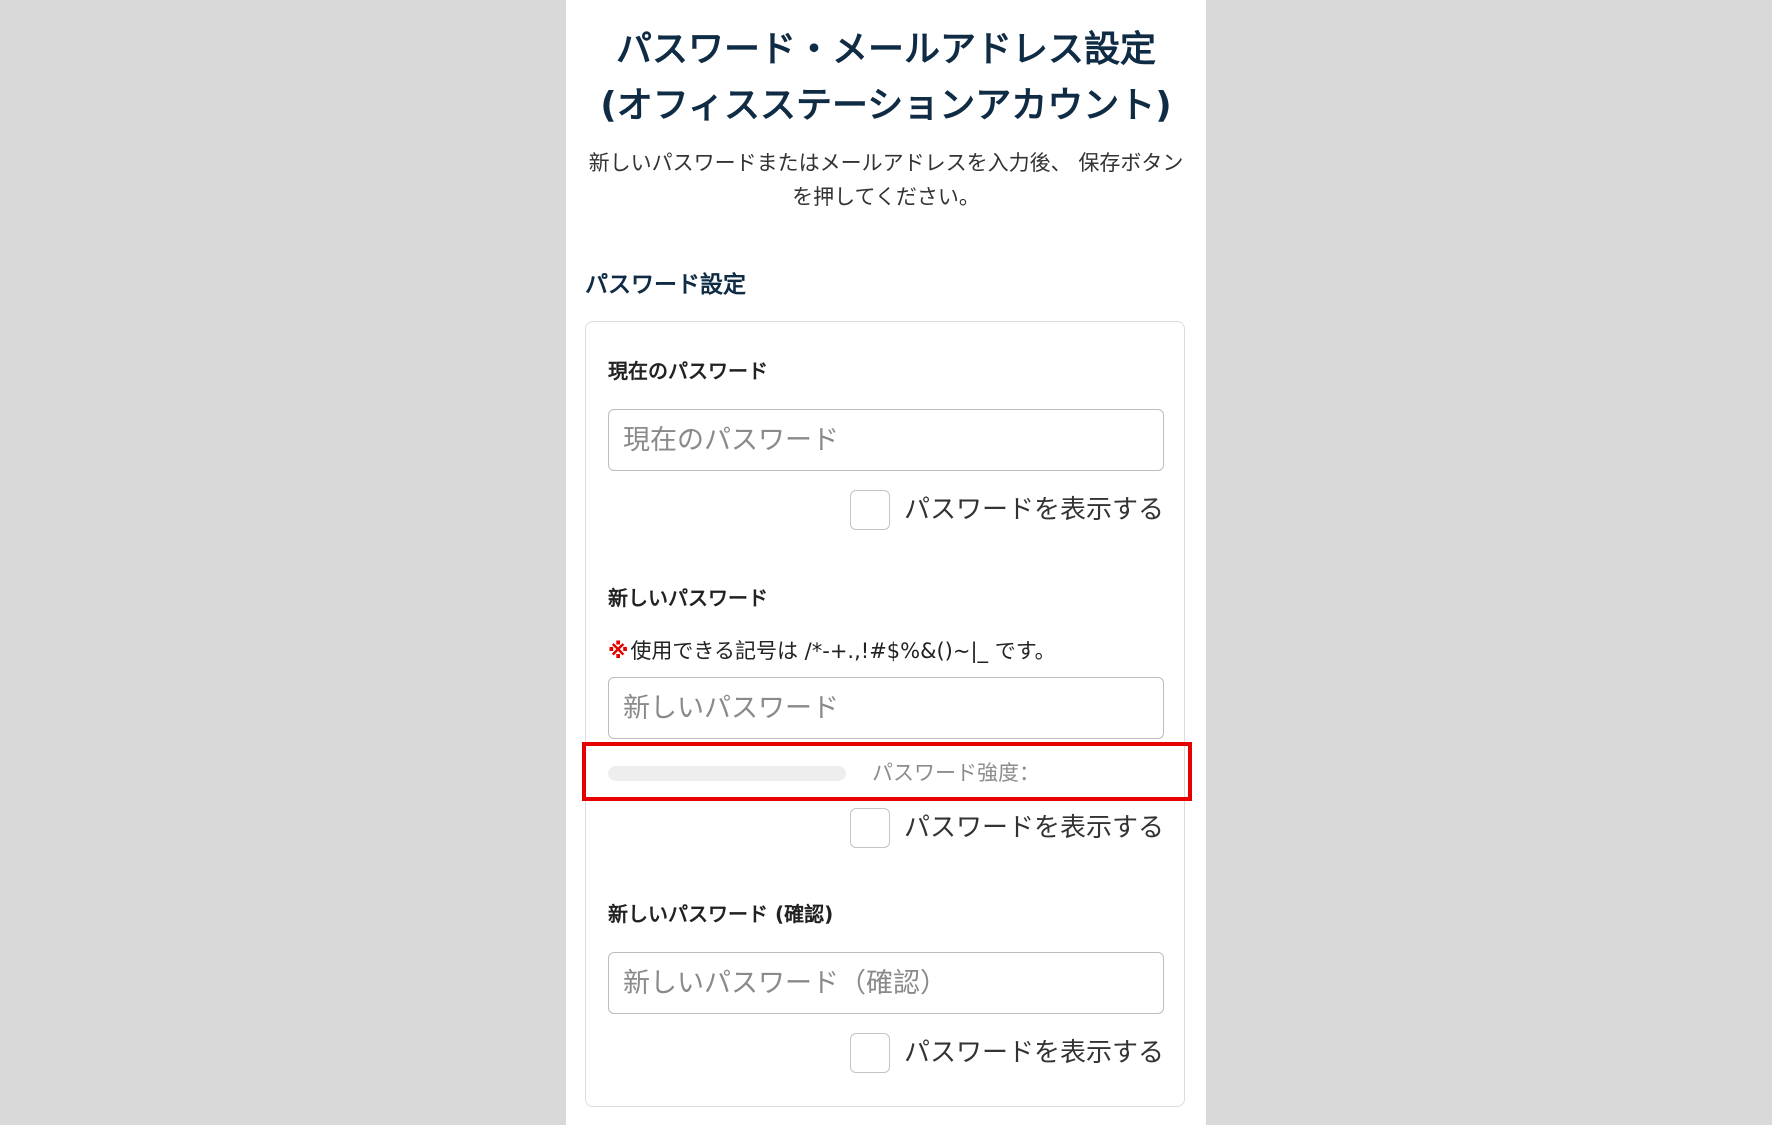  What do you see at coordinates (886, 105) in the screenshot?
I see `page-title-line2: (オフィスステーションアカウント)` at bounding box center [886, 105].